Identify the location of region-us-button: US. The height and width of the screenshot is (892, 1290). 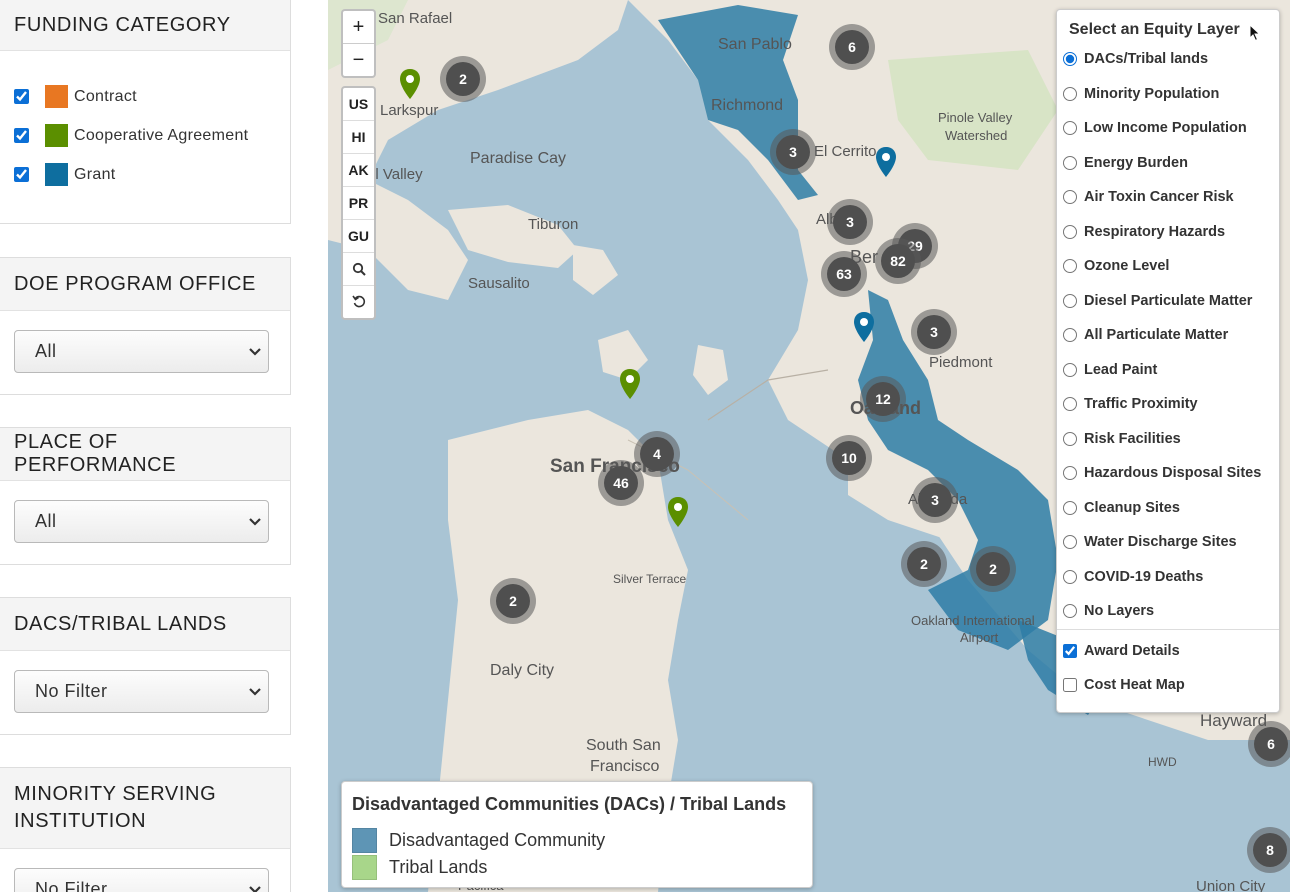
(358, 104).